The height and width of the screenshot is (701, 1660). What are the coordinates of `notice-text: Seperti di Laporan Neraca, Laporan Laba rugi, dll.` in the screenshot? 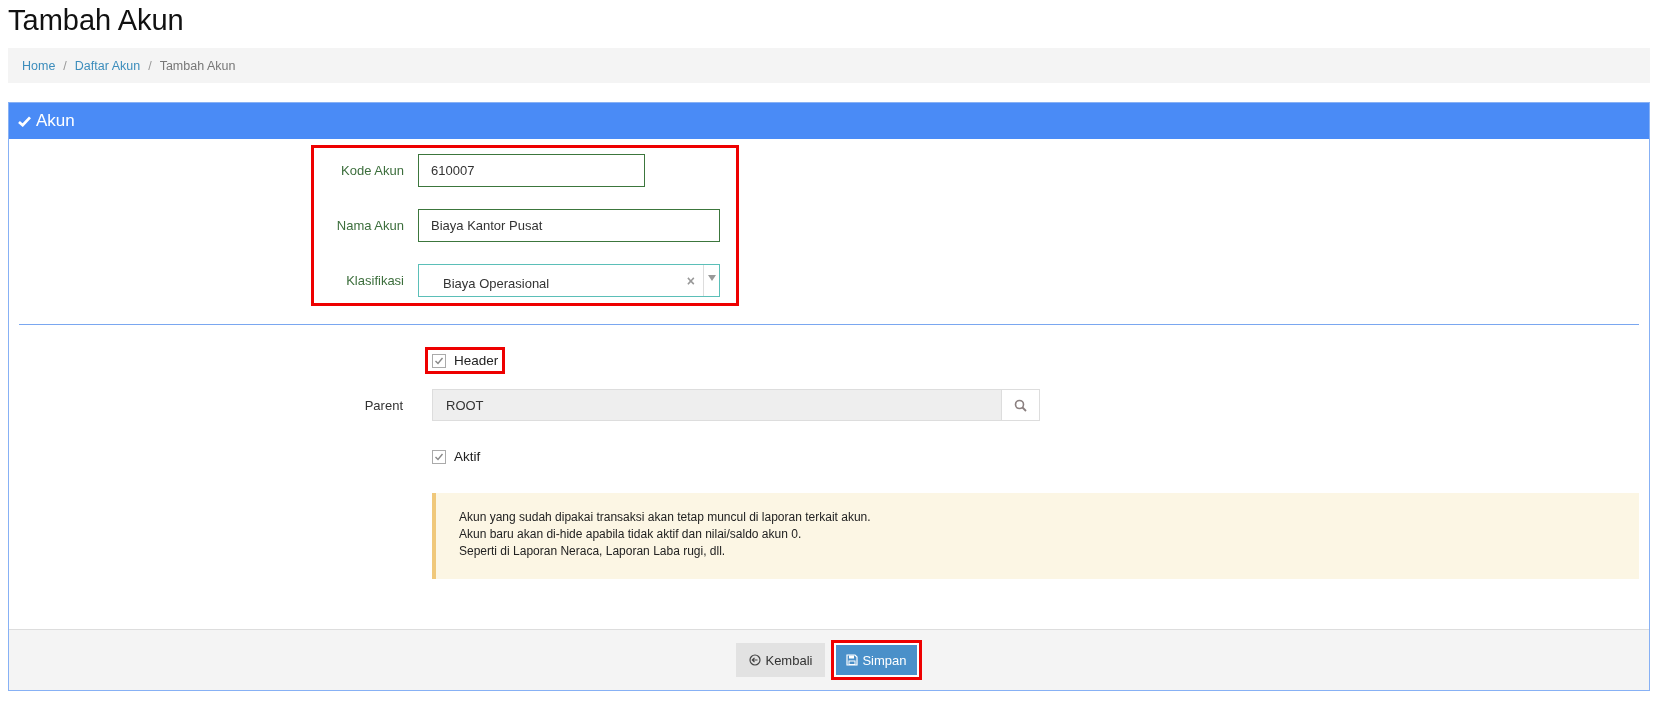 It's located at (593, 551).